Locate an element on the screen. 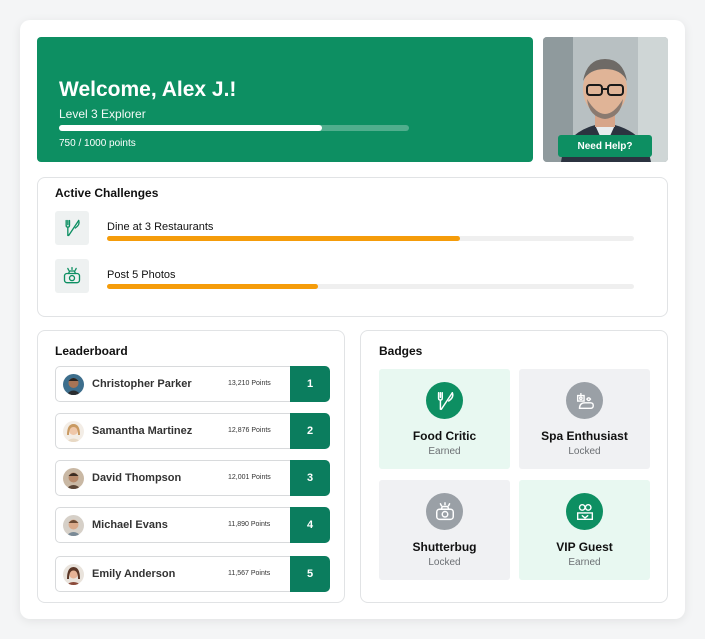 The image size is (705, 639). player-points: 11,890 Points is located at coordinates (249, 524).